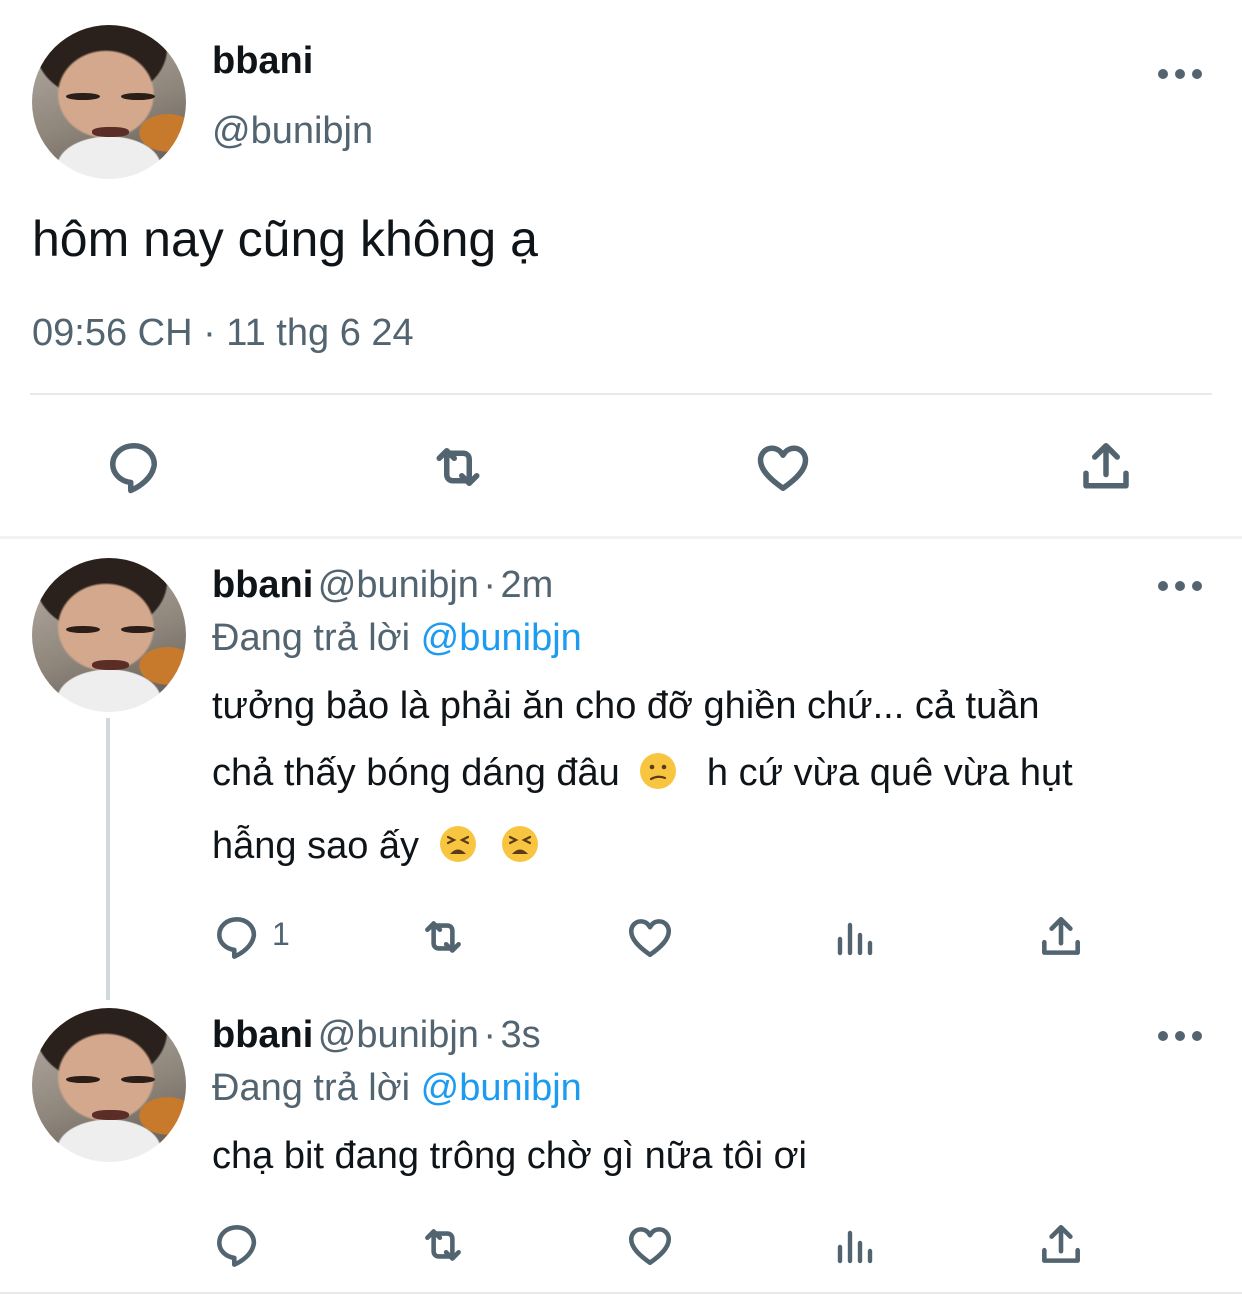 The width and height of the screenshot is (1242, 1296). I want to click on reply-header: bbani @bunibjn · 2m, so click(382, 585).